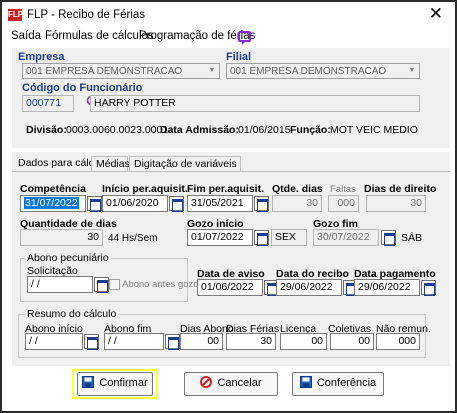 This screenshot has width=457, height=413. I want to click on funcao-value: MOT VEIC MEDIO, so click(374, 130).